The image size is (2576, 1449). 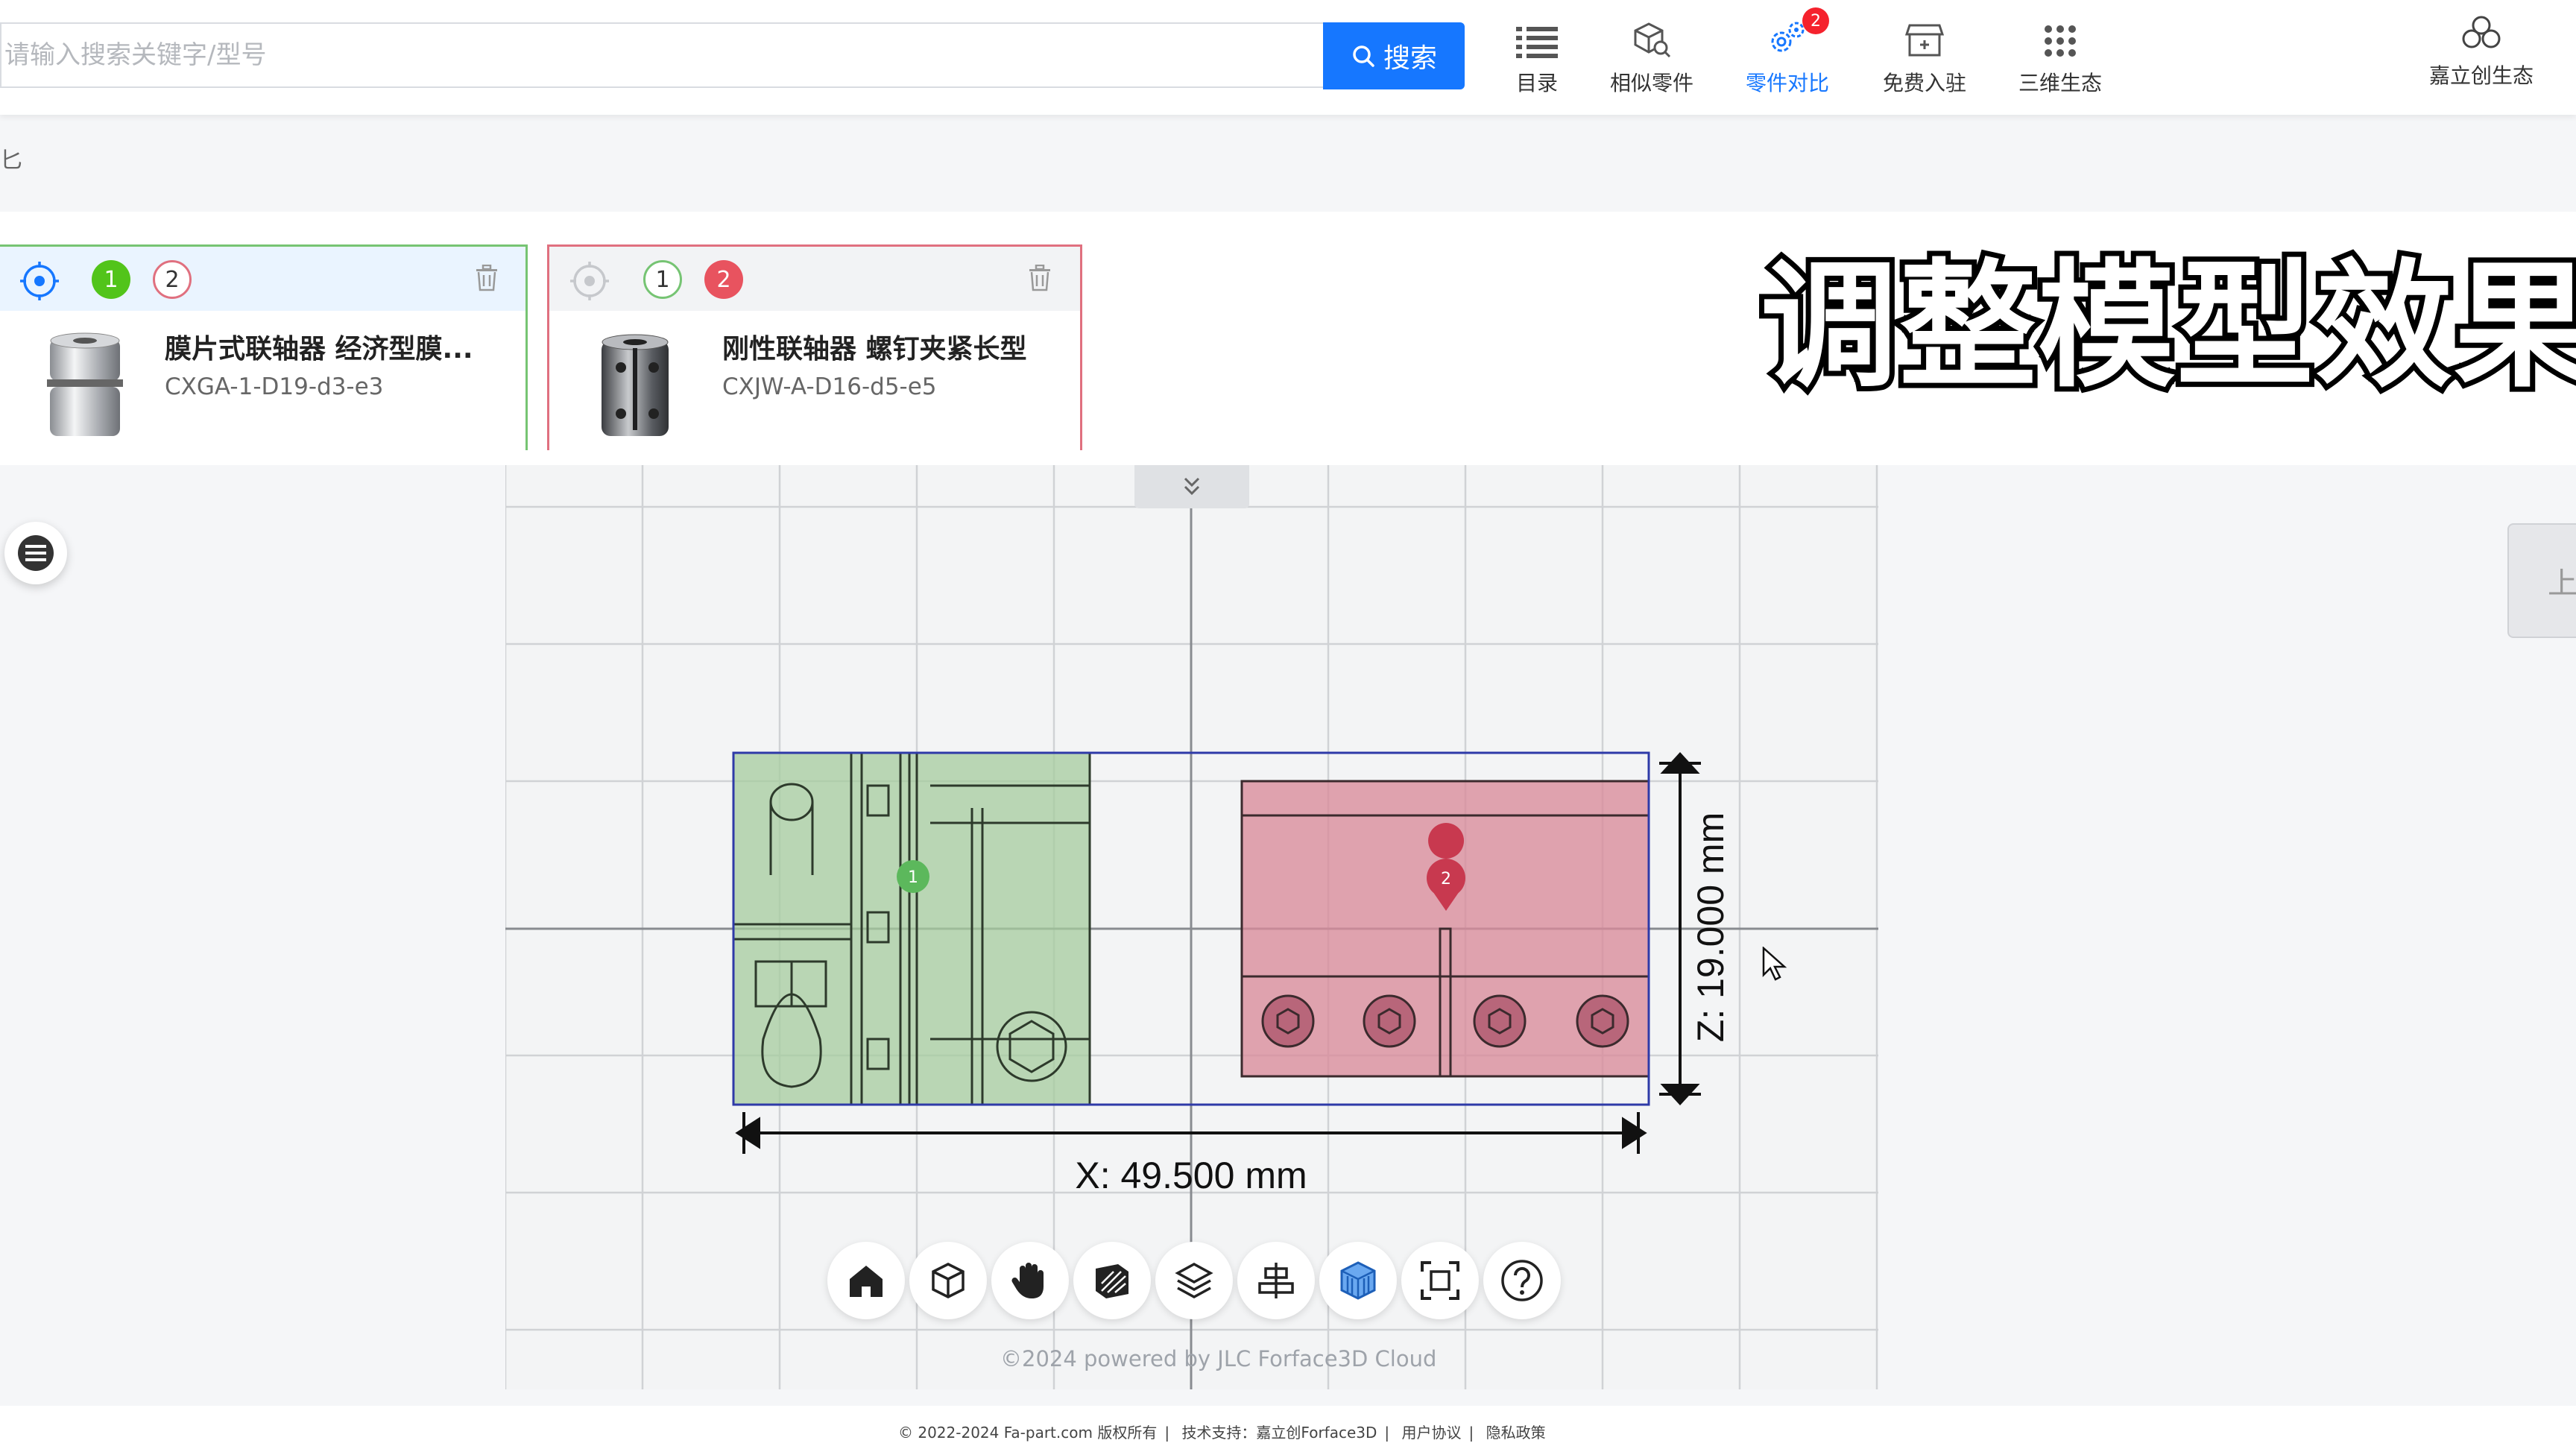 What do you see at coordinates (1191, 1175) in the screenshot?
I see `dimension-x-label: X: 49.500 mm` at bounding box center [1191, 1175].